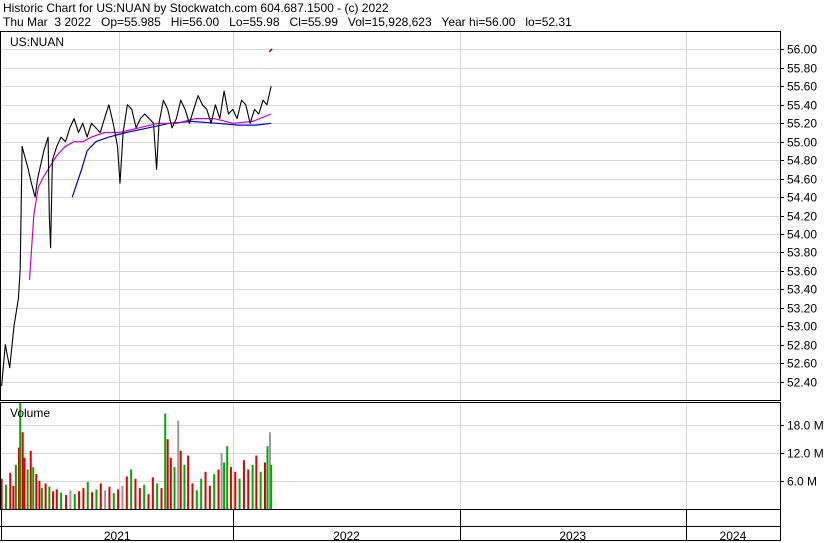  Describe the element at coordinates (802, 253) in the screenshot. I see `price-tick-label: 53.80` at that location.